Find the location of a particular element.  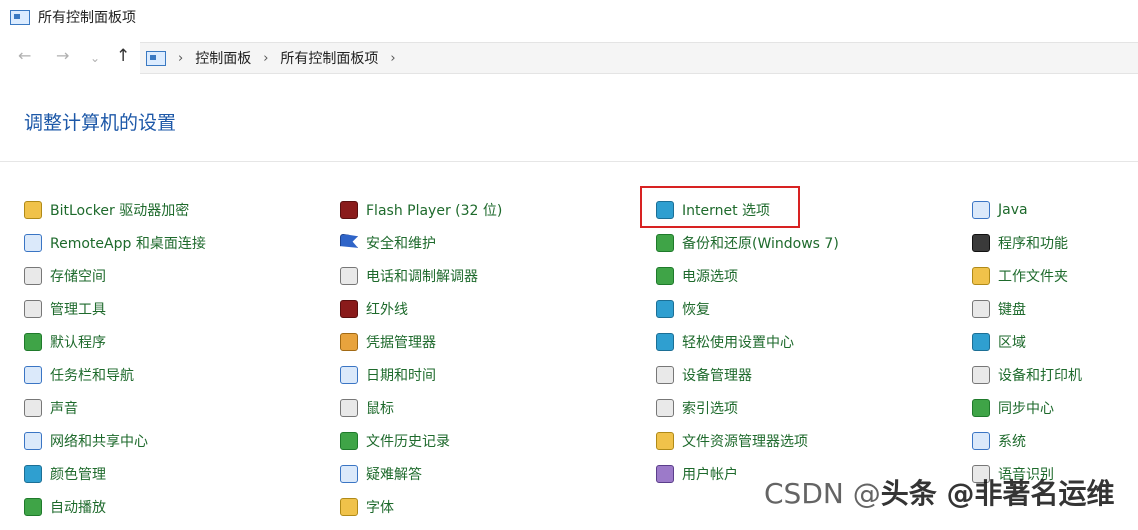

security-flag-icon is located at coordinates (349, 240).